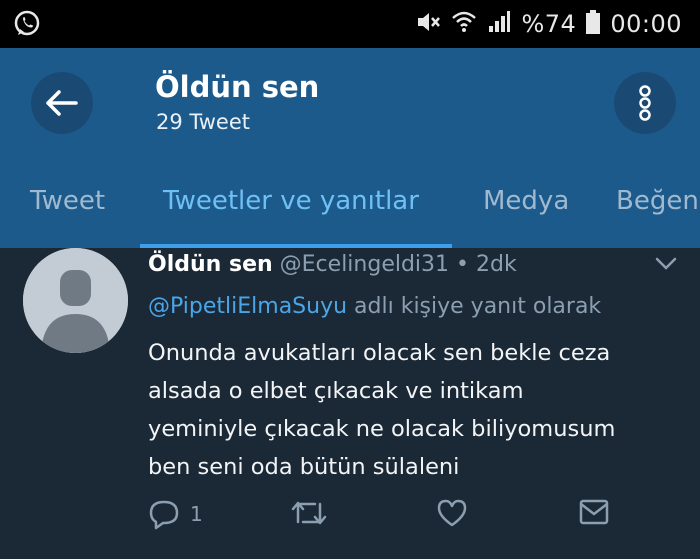 The height and width of the screenshot is (559, 700). I want to click on back-button, so click(62, 103).